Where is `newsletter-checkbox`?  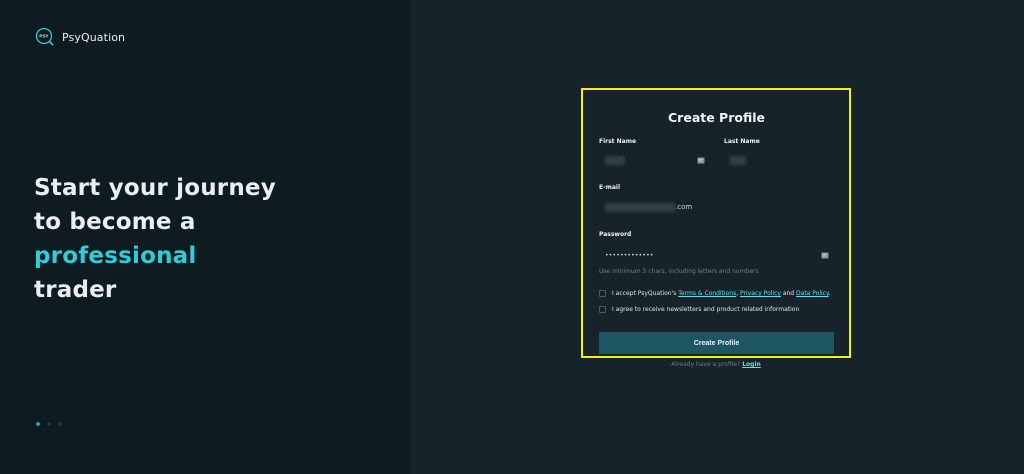
newsletter-checkbox is located at coordinates (602, 309).